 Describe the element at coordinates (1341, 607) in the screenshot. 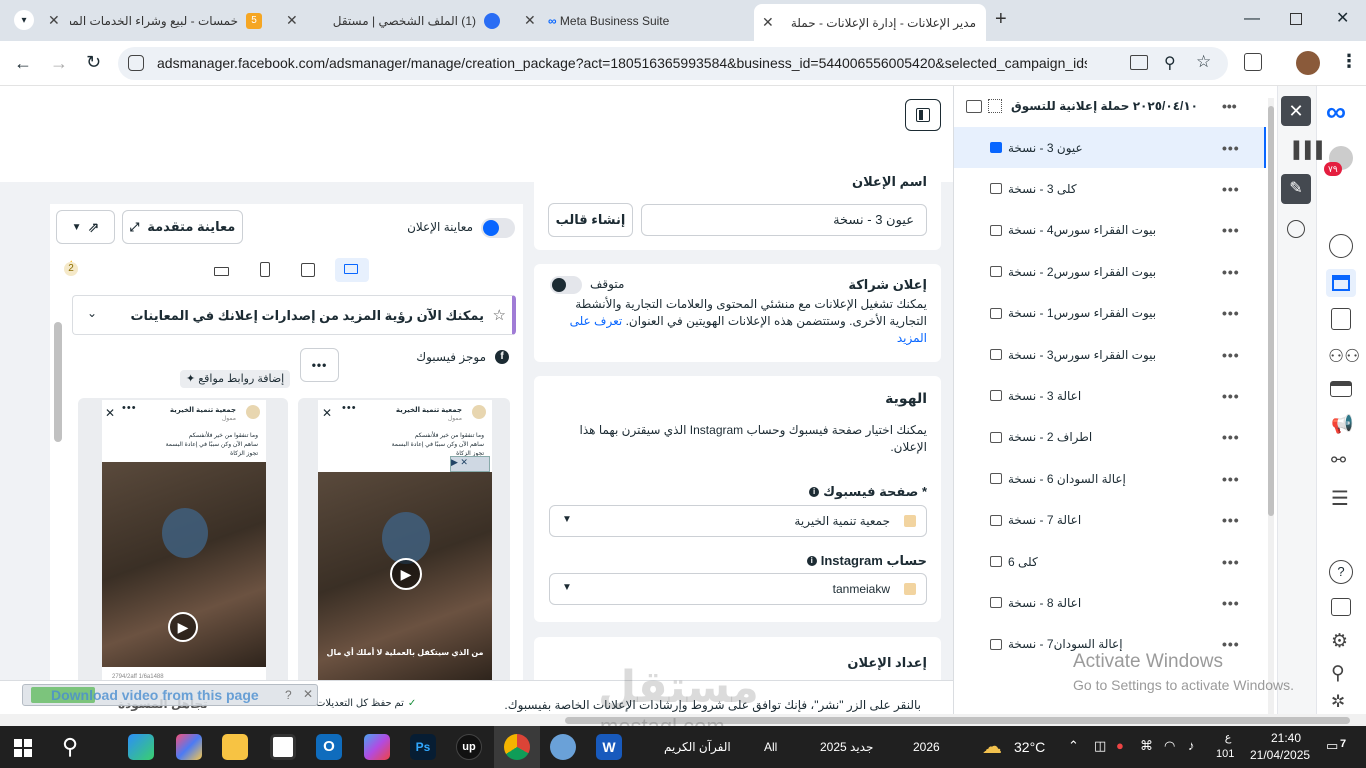

I see `news-icon` at that location.